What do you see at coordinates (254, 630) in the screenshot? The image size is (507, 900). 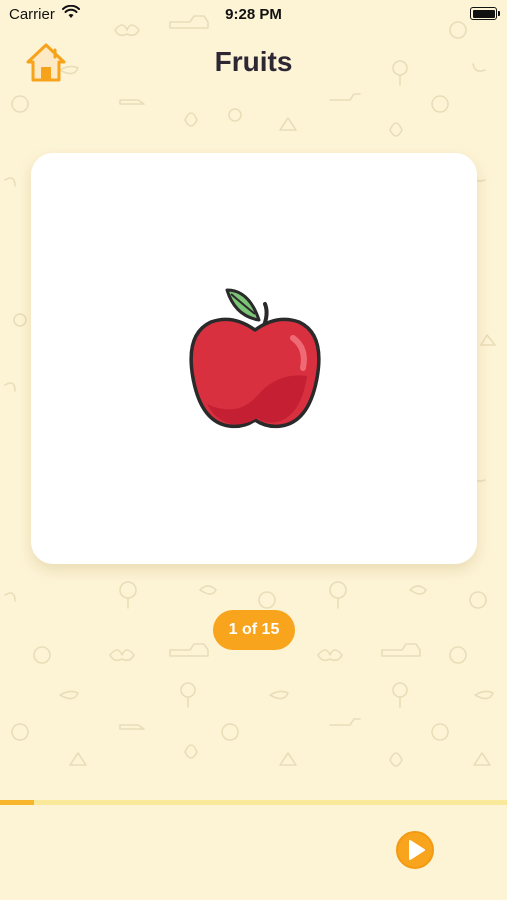 I see `card-counter-badge: 1 of 15` at bounding box center [254, 630].